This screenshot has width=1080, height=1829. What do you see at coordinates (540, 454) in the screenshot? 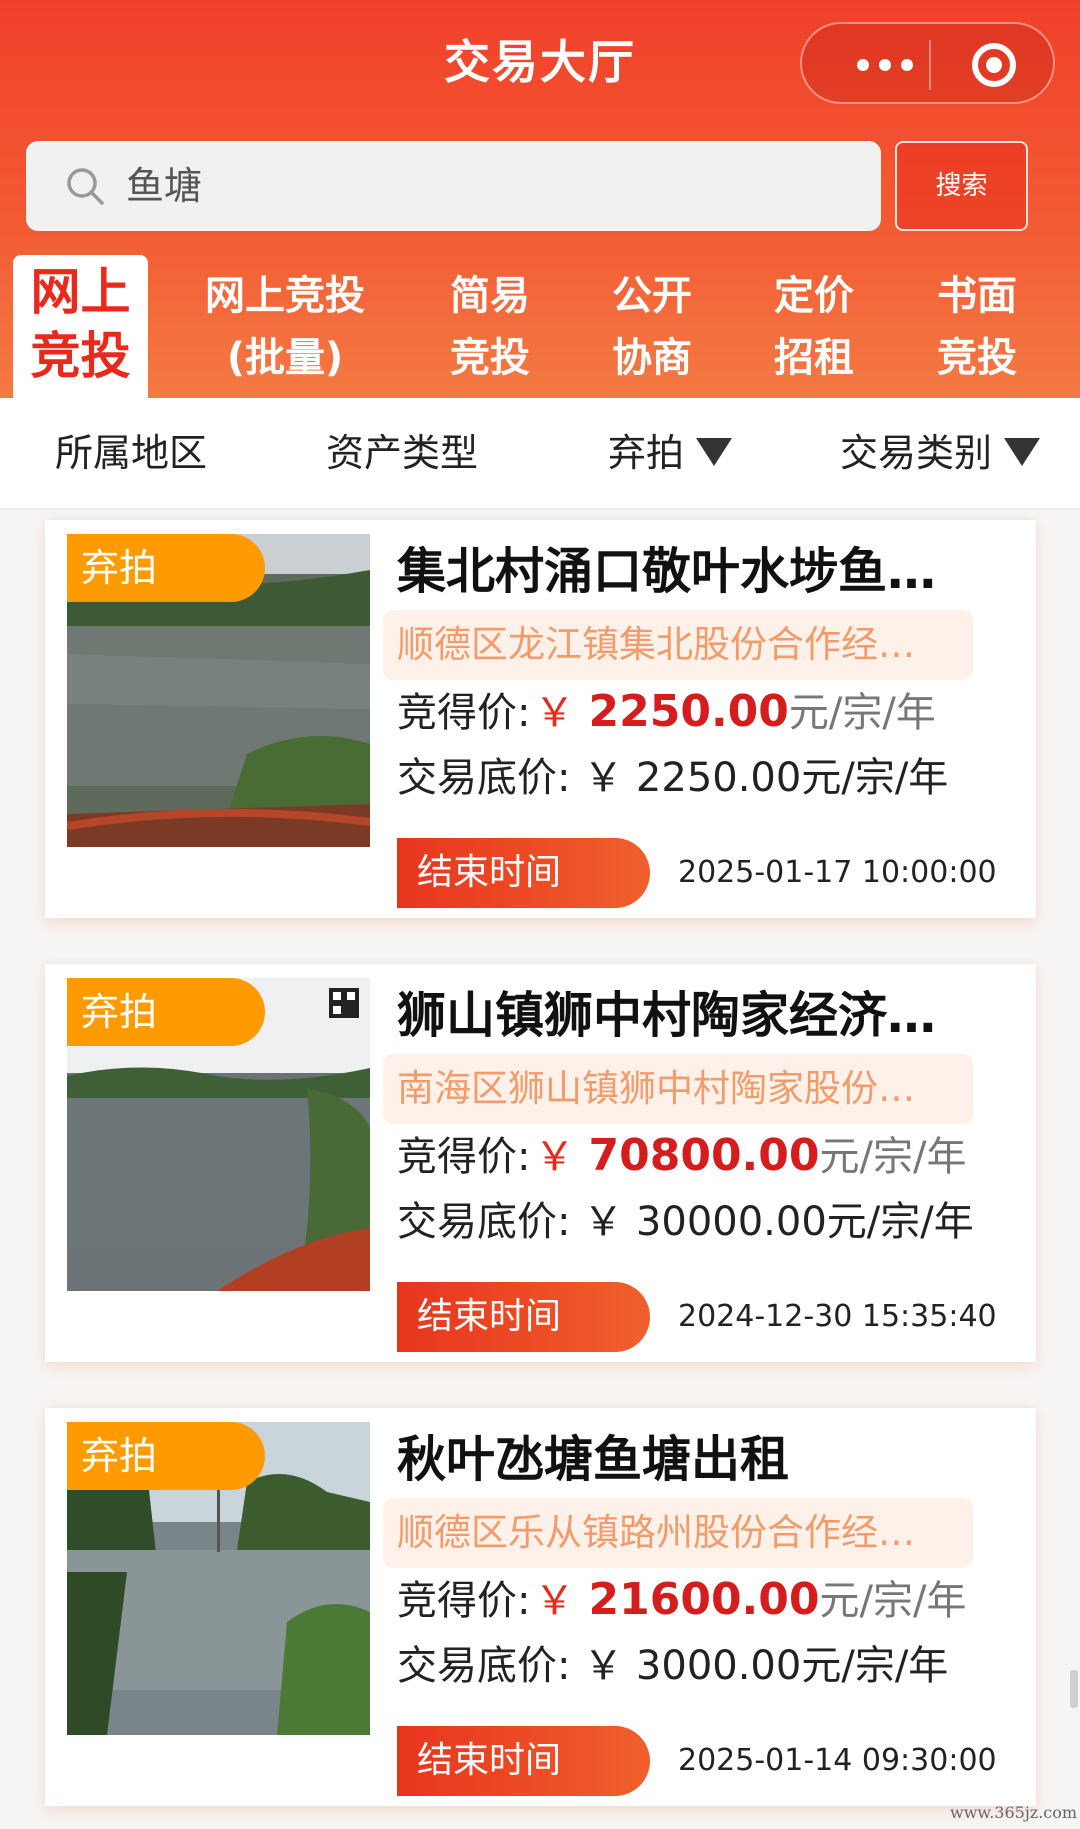
I see `filter-bar: 所属地区 资产类型 弃拍 交易类别` at bounding box center [540, 454].